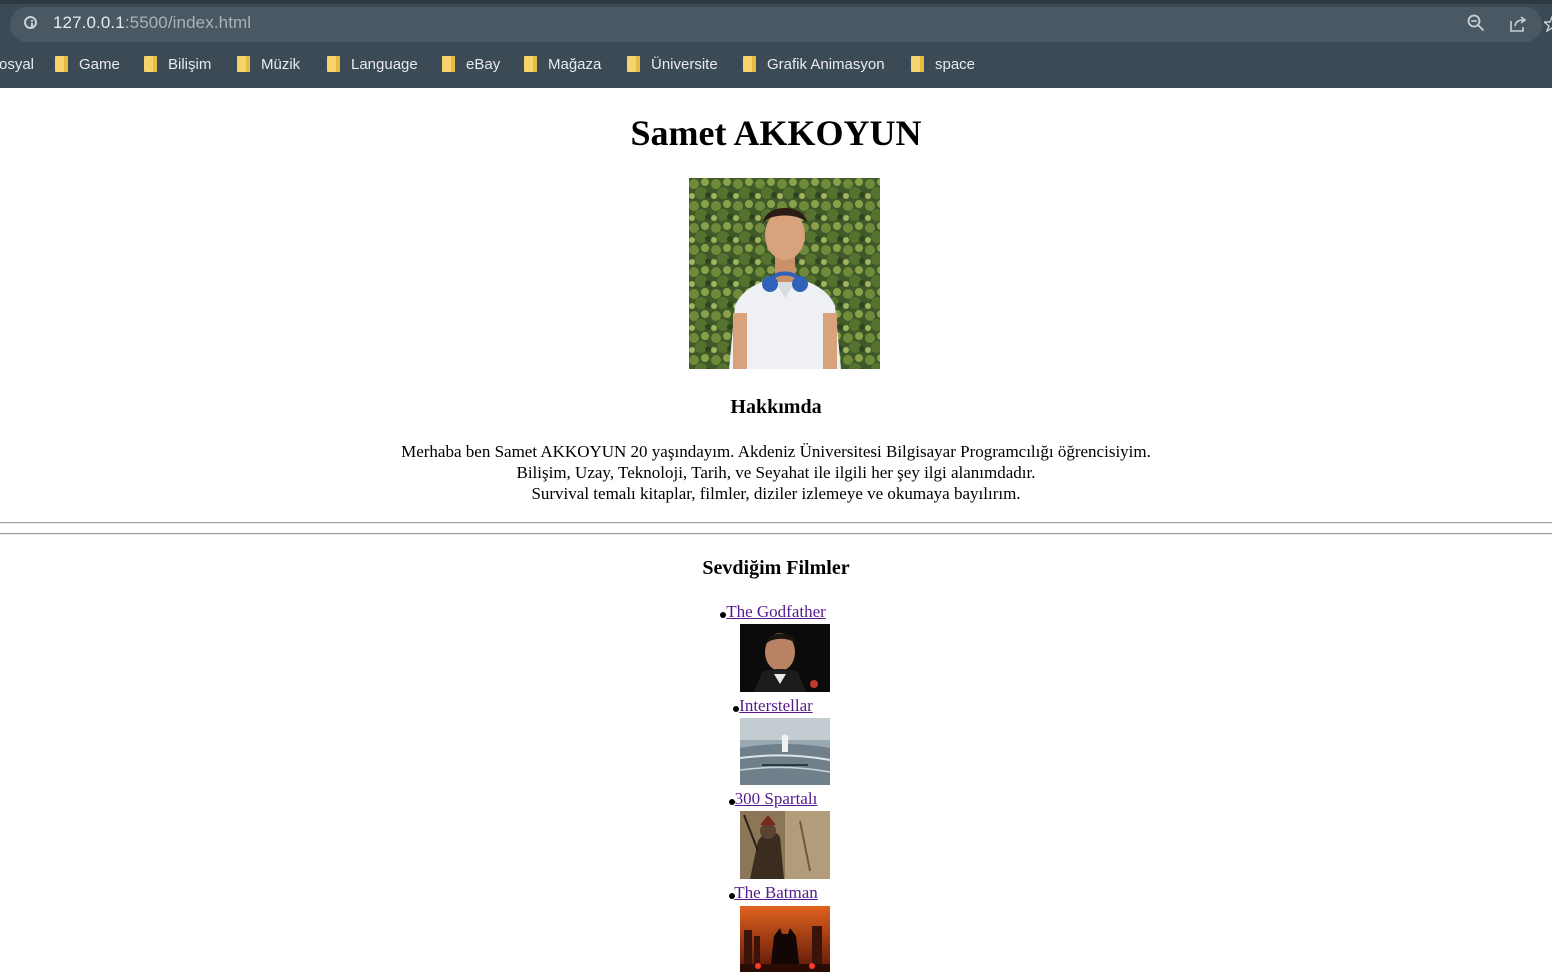 The width and height of the screenshot is (1552, 976). Describe the element at coordinates (785, 939) in the screenshot. I see `film-poster-batman` at that location.